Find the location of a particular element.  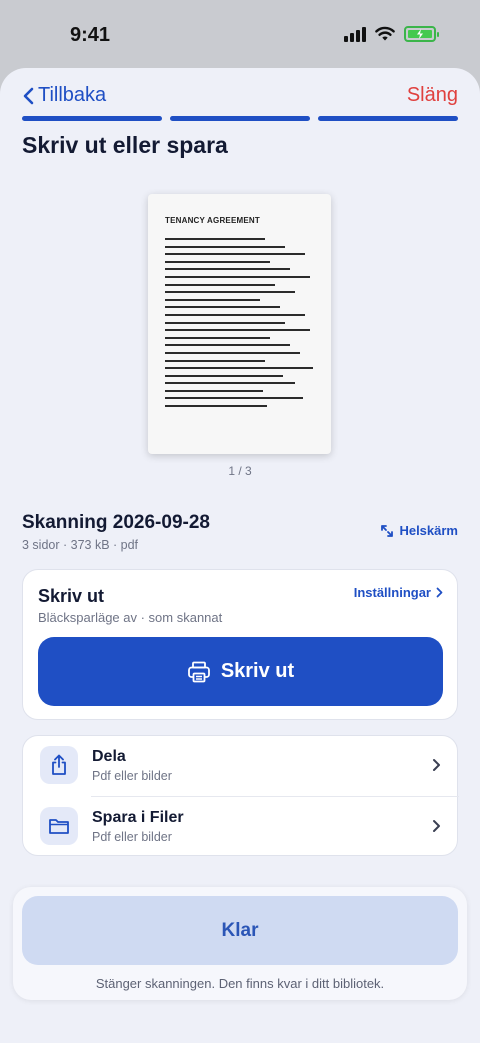

fullscreen-label: Helskärm is located at coordinates (428, 530).